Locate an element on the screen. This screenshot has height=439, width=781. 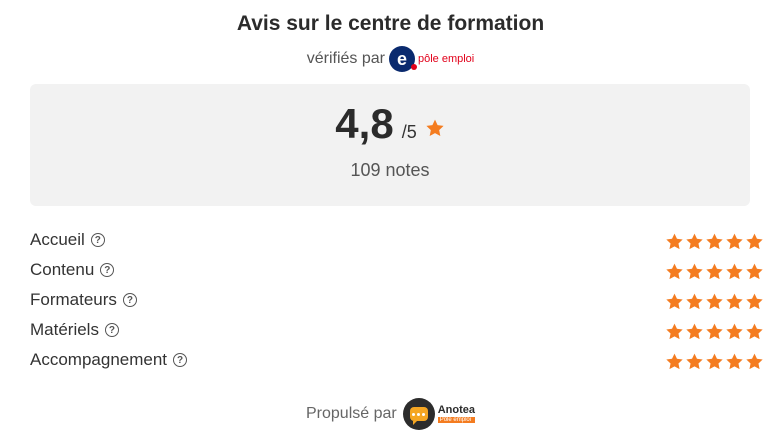
average-score: 4,8 is located at coordinates (364, 123).